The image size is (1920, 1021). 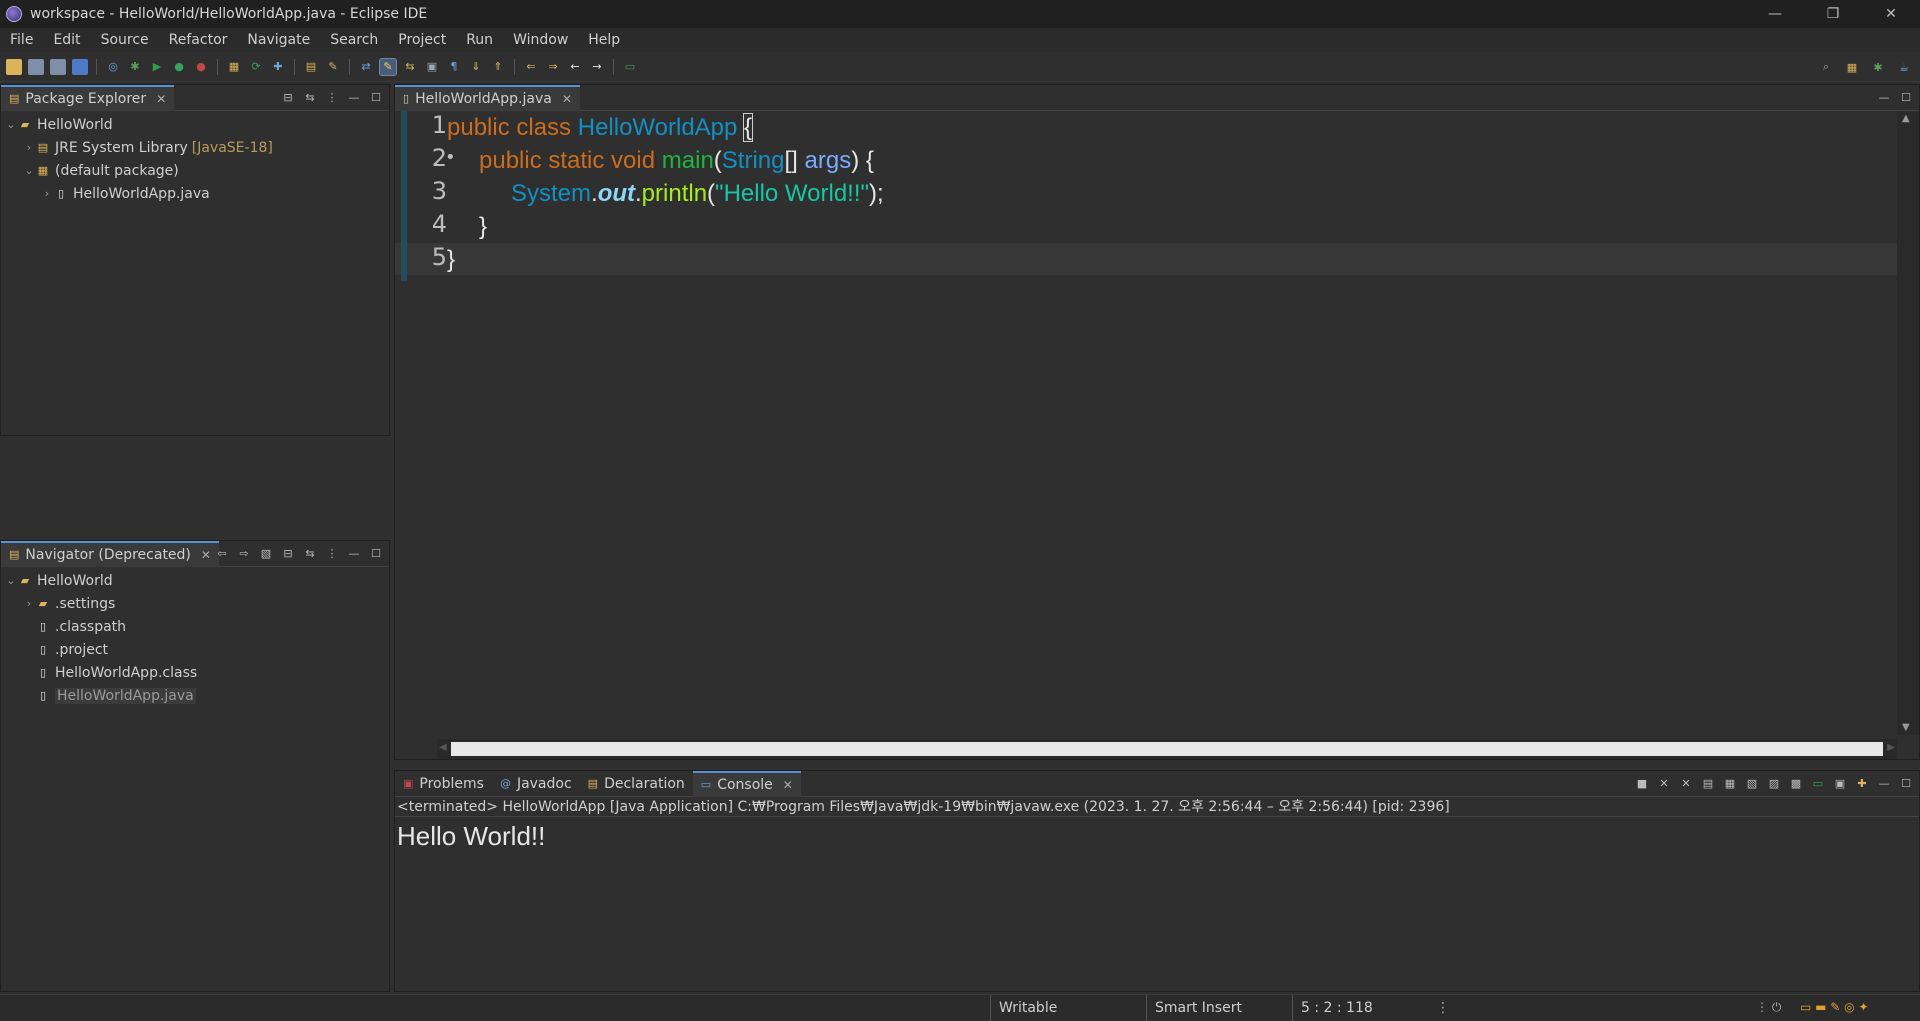 What do you see at coordinates (198, 40) in the screenshot?
I see `menu-refactor: Refactor` at bounding box center [198, 40].